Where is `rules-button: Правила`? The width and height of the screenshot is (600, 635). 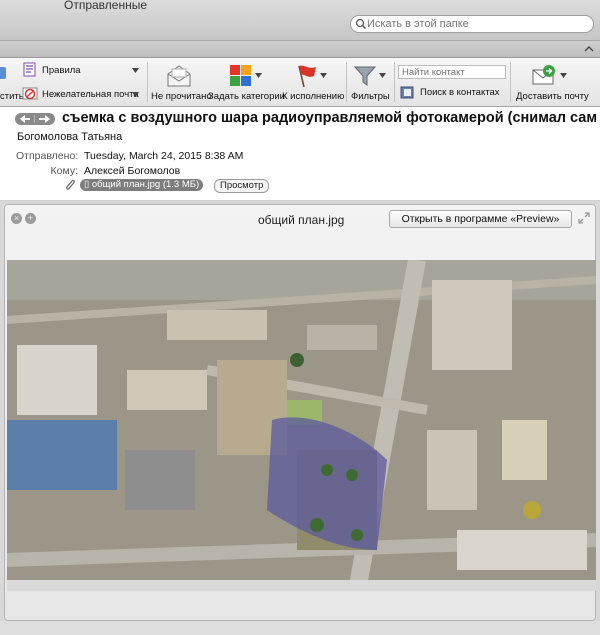 rules-button: Правила is located at coordinates (82, 69).